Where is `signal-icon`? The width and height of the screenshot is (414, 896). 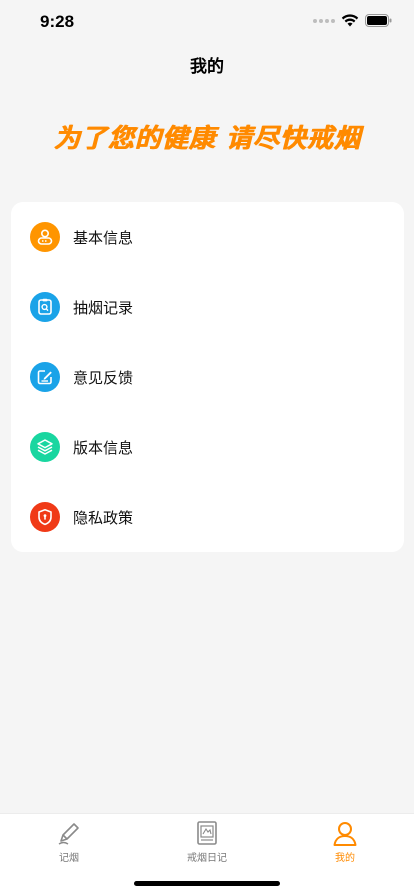 signal-icon is located at coordinates (324, 20).